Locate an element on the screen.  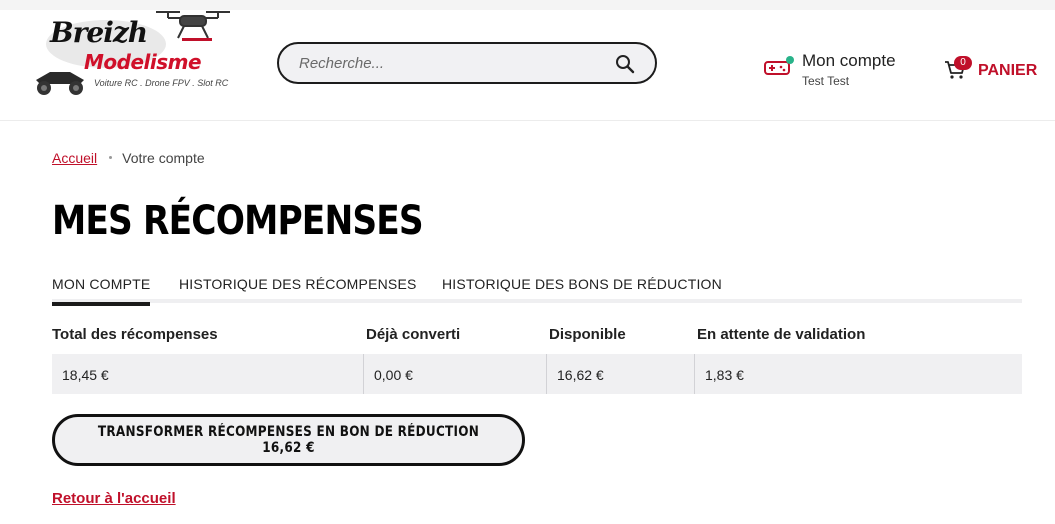
tab-mon-compte: MON COMPTE is located at coordinates (101, 291).